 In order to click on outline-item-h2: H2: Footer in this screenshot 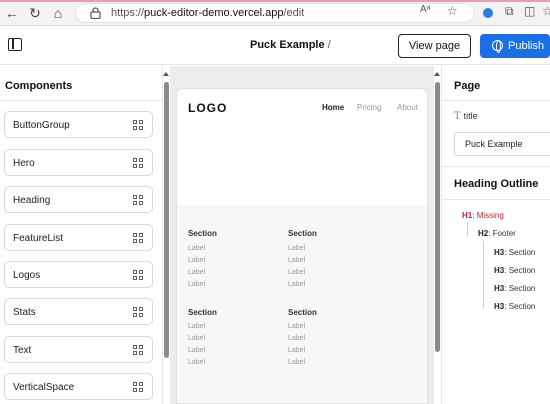, I will do `click(497, 233)`.